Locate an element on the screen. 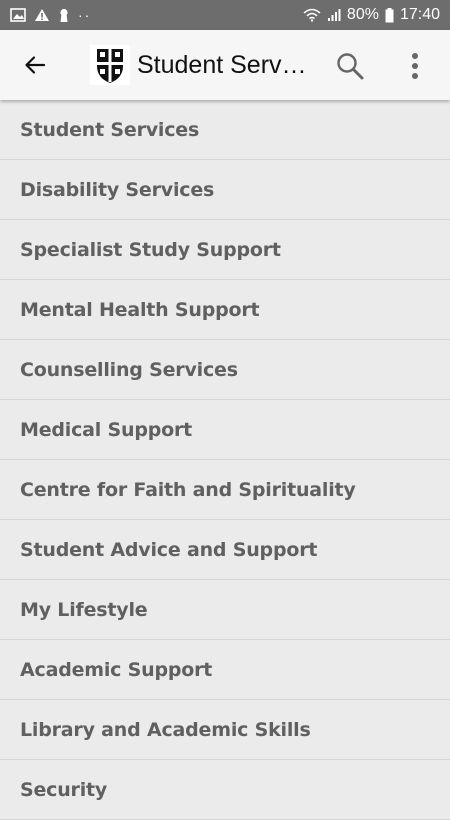 This screenshot has width=450, height=820. list-item-label: Counselling Services is located at coordinates (129, 369).